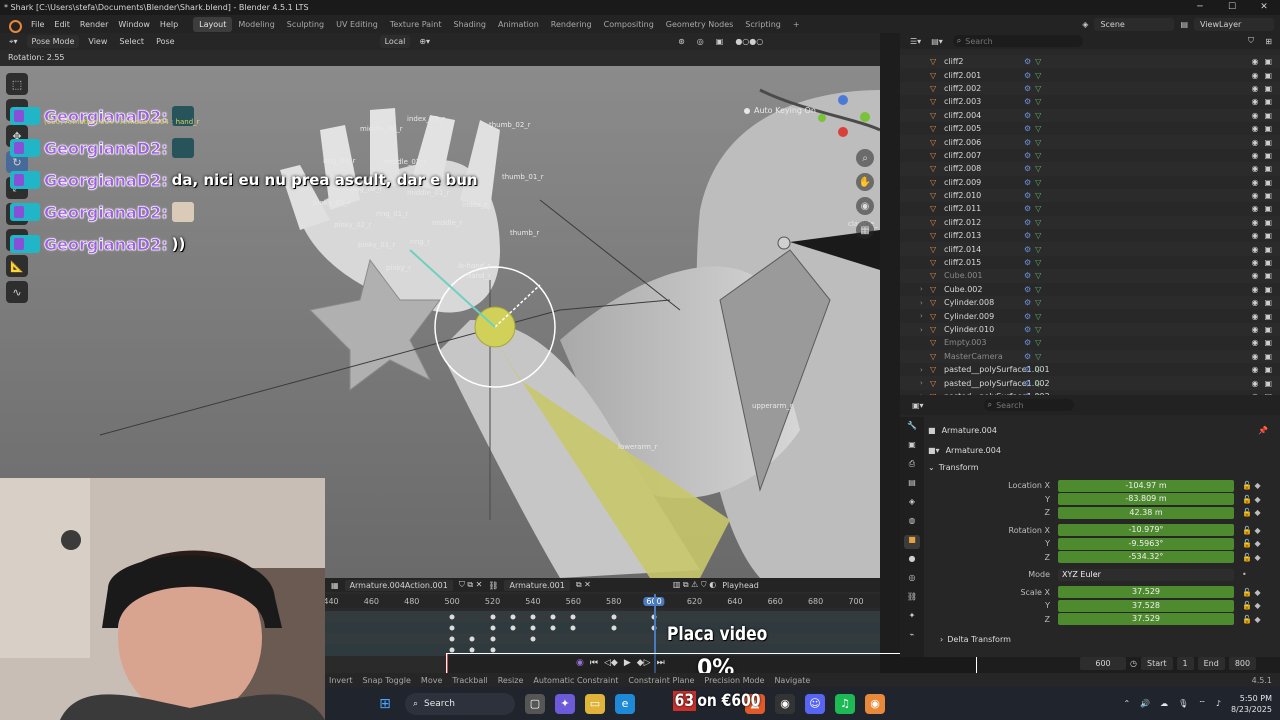  Describe the element at coordinates (815, 703) in the screenshot. I see `discord-icon: ☺` at that location.